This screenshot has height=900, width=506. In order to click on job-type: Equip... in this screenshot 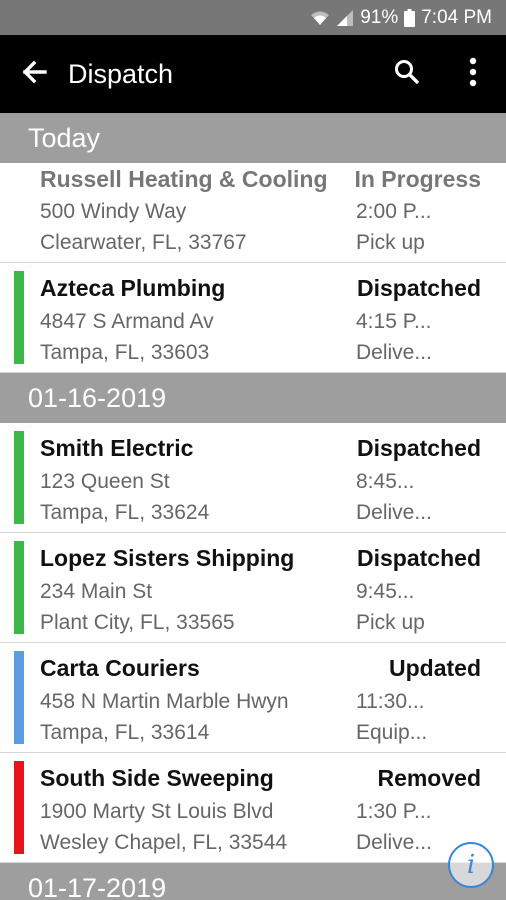, I will do `click(392, 732)`.